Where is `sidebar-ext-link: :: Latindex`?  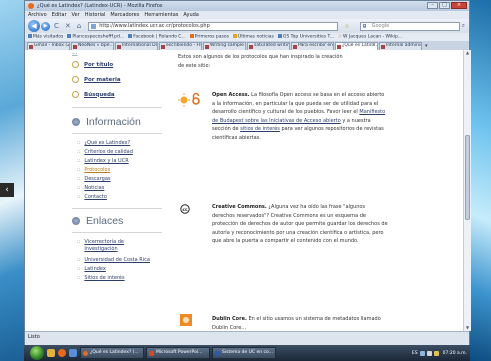 sidebar-ext-link: :: Latindex is located at coordinates (91, 269).